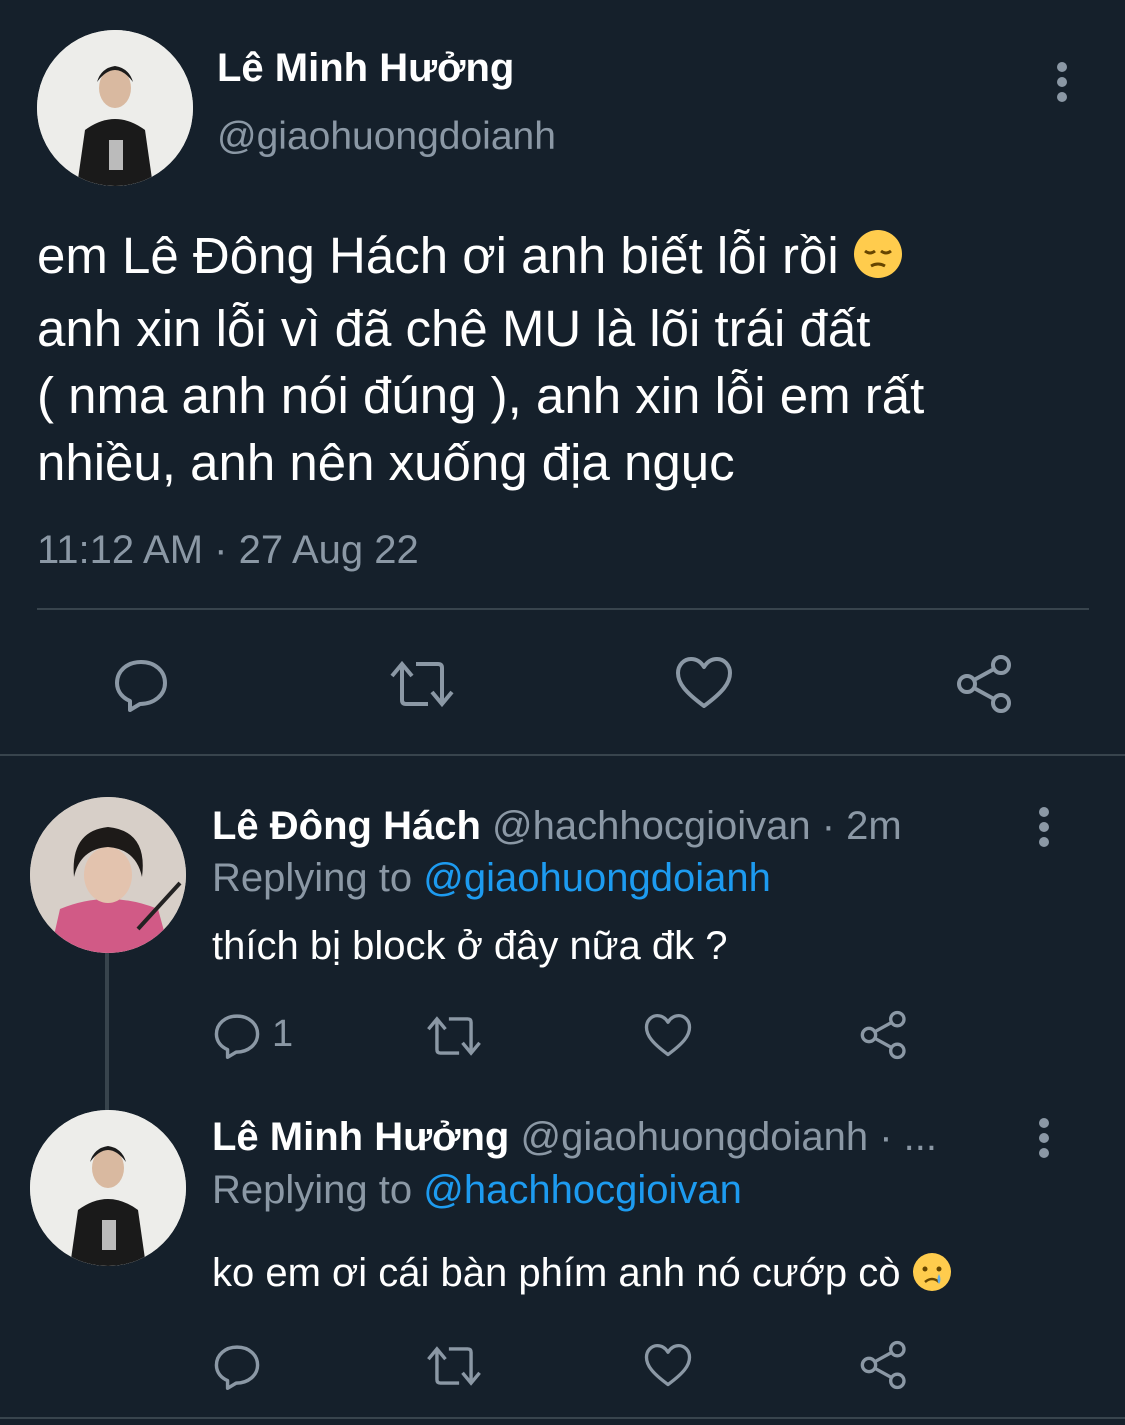 This screenshot has width=1125, height=1425. Describe the element at coordinates (562, 1418) in the screenshot. I see `bottom-divider` at that location.